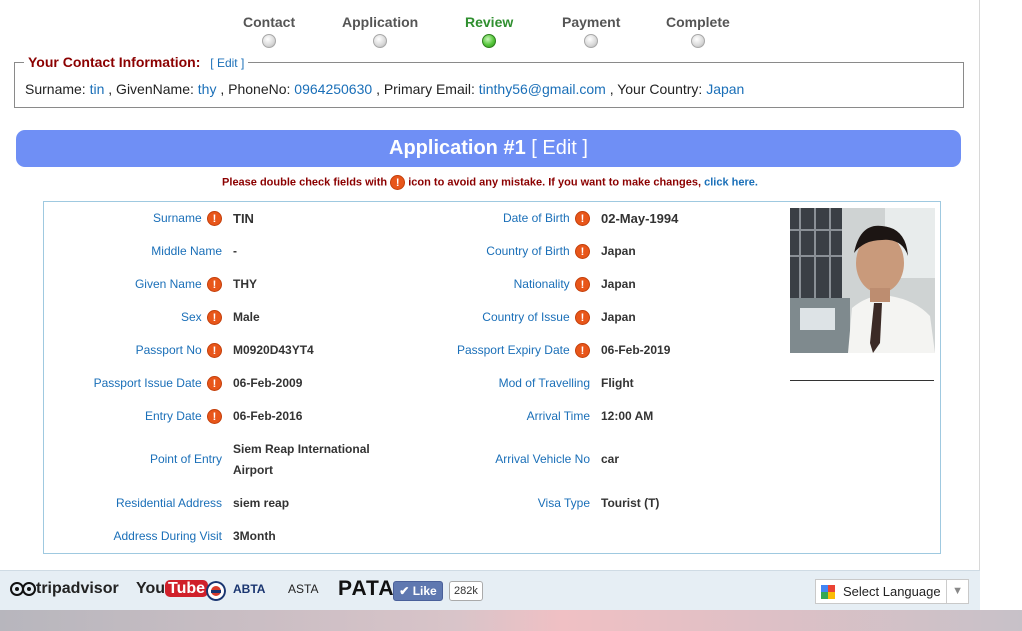 This screenshot has width=1022, height=631. What do you see at coordinates (457, 148) in the screenshot?
I see `application-title: Application #1` at bounding box center [457, 148].